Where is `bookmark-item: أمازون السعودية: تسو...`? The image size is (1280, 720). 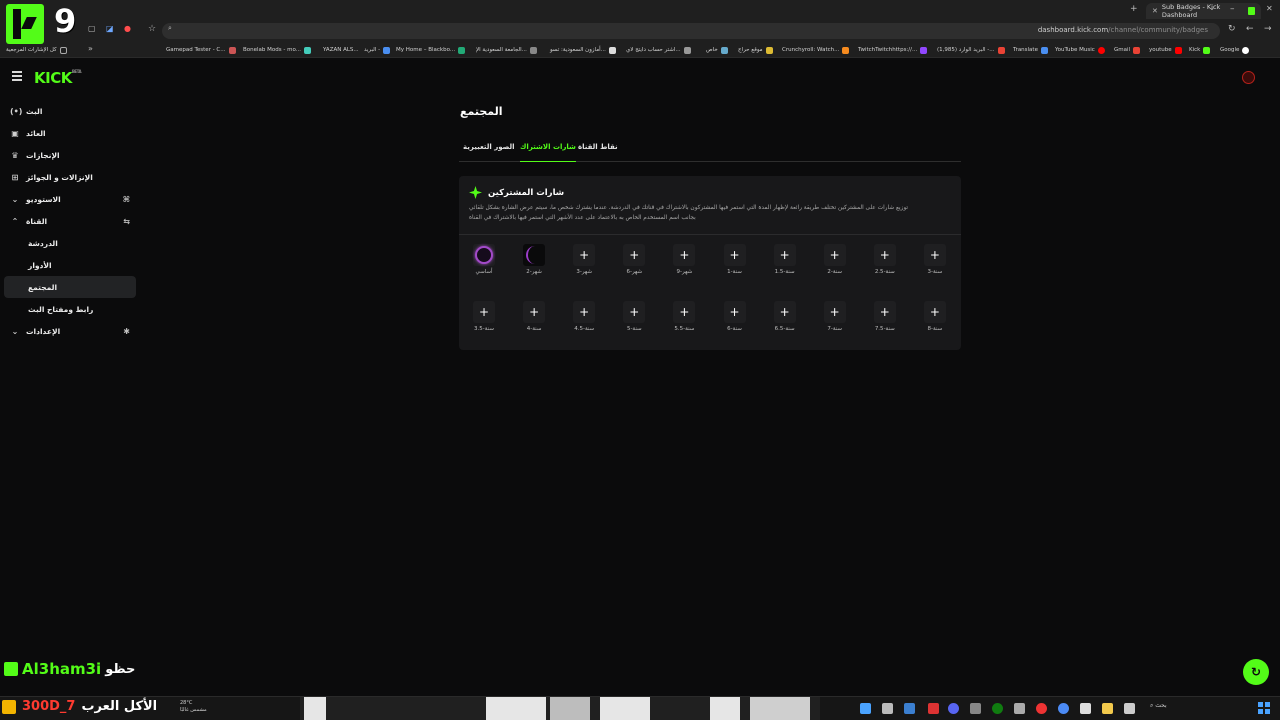
bookmark-item: أمازون السعودية: تسو... is located at coordinates (583, 50).